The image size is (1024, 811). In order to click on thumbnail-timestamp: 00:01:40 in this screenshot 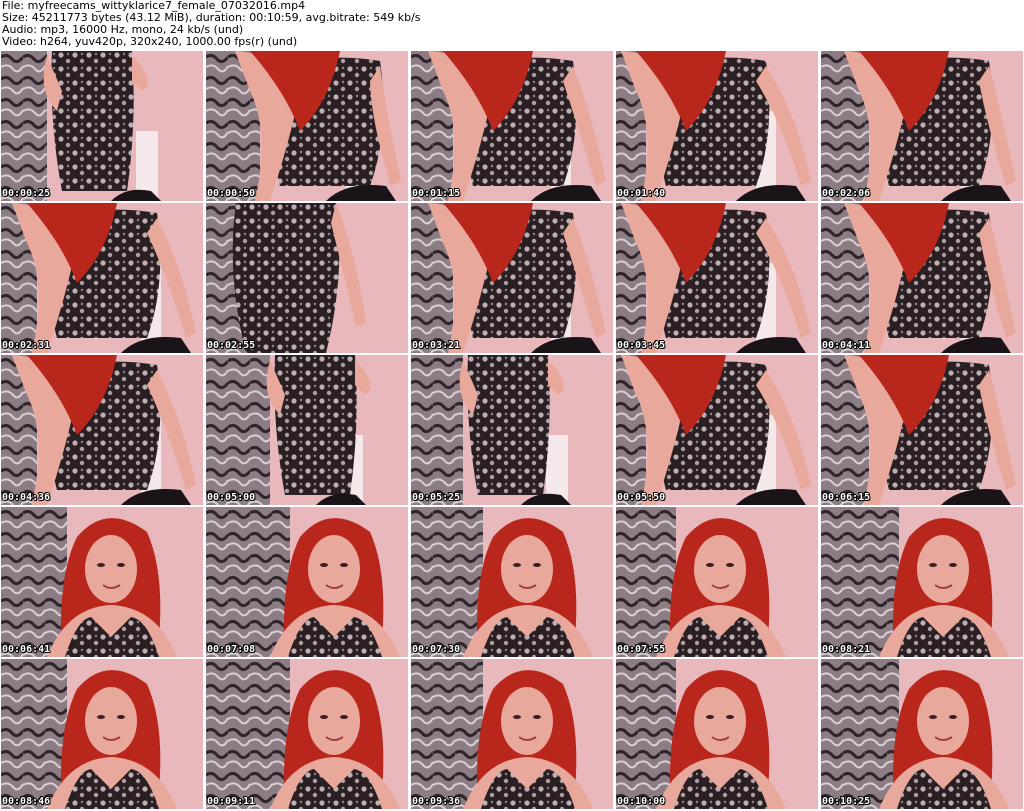, I will do `click(641, 193)`.